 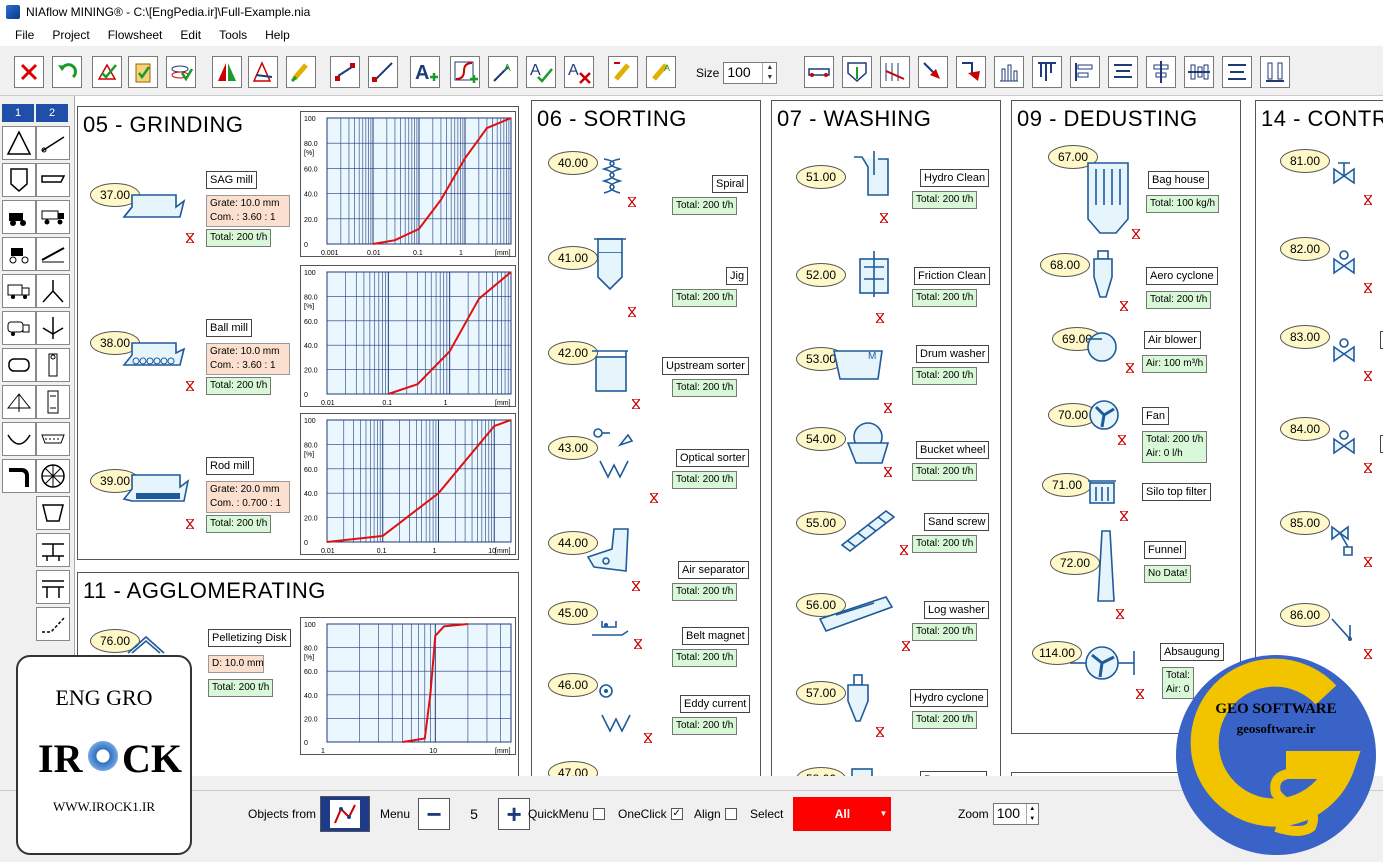 I want to click on equipment-name: SAG mill, so click(x=231, y=180).